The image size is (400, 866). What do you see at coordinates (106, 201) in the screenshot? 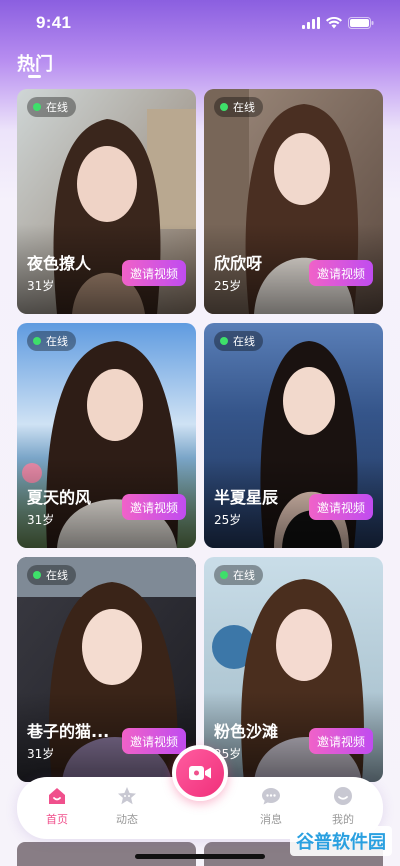
I see `user-card: 在线 夜色撩人 31岁 邀请视频` at bounding box center [106, 201].